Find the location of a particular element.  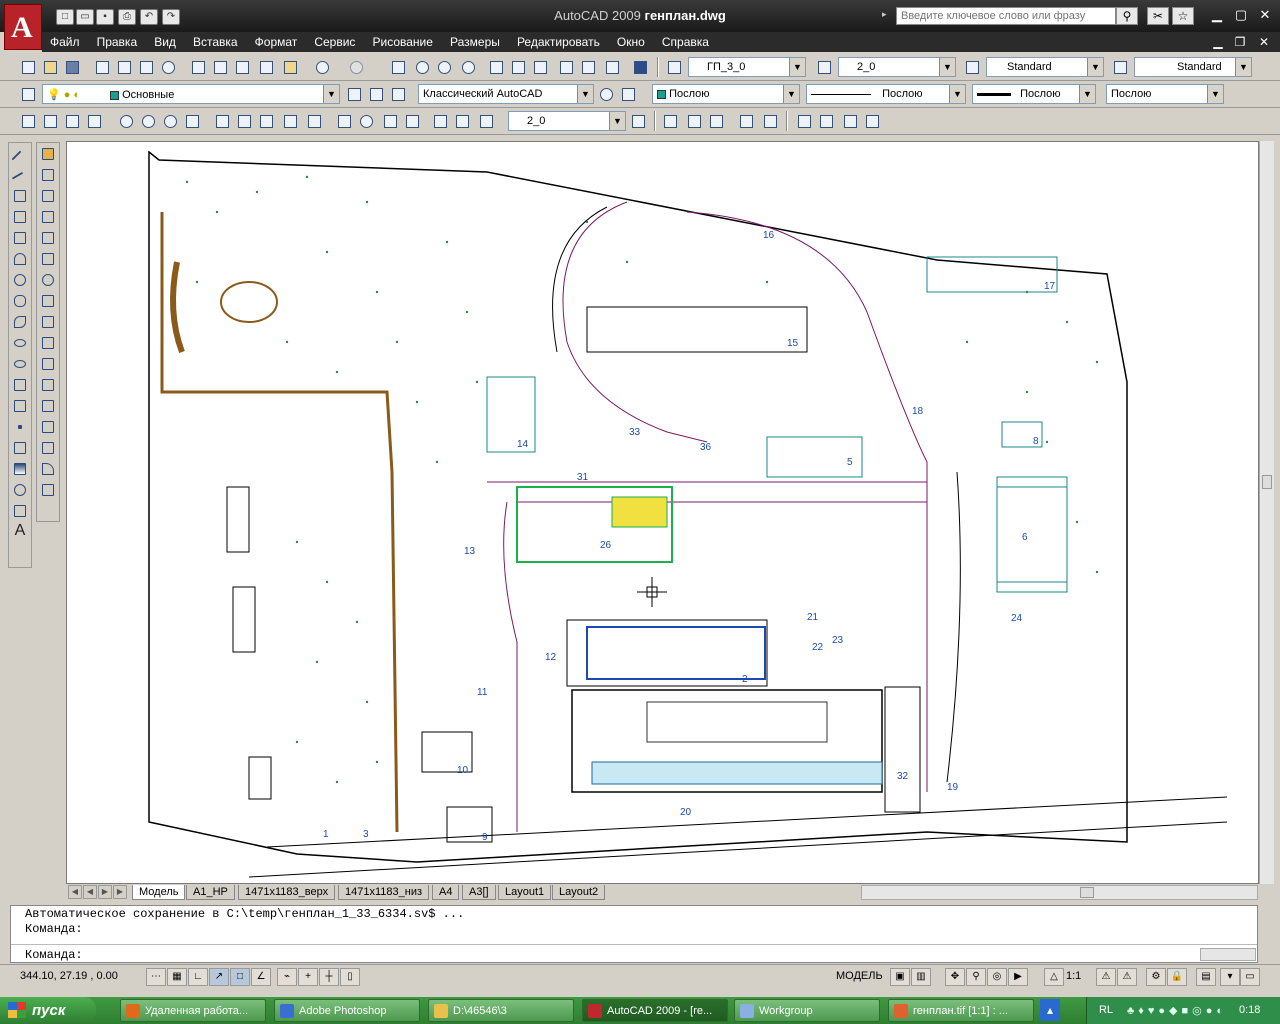

menu-edit: Правка is located at coordinates (116, 40).